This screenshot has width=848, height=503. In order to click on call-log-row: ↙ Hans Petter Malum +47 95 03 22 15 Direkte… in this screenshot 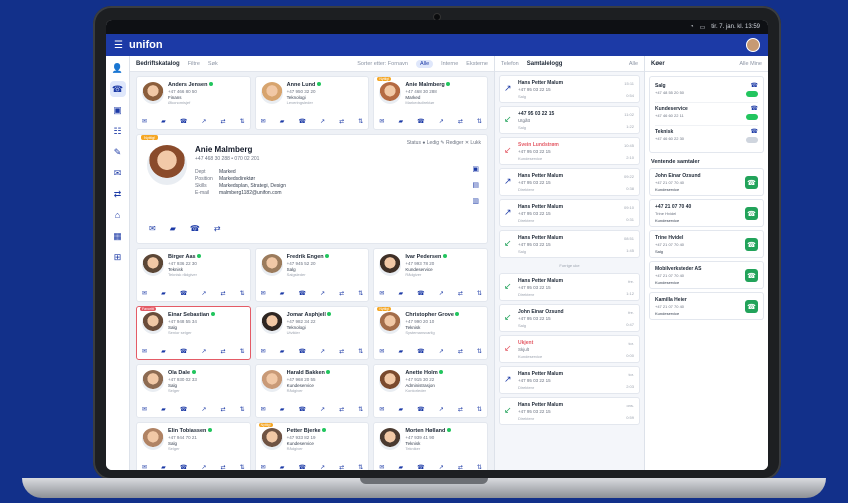, I will do `click(569, 411)`.